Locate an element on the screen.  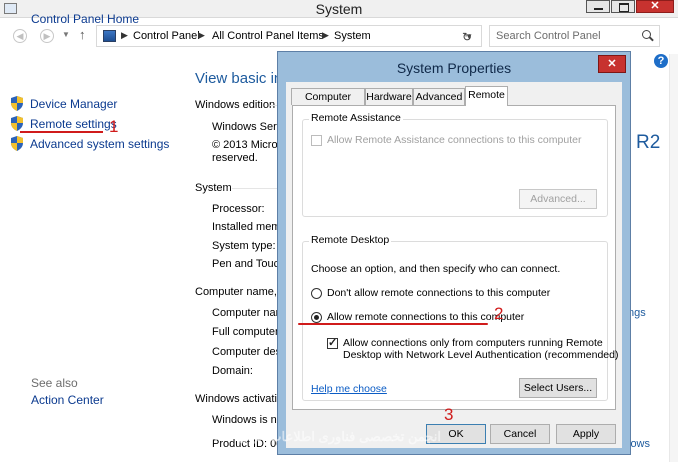
vertical-scrollbar is located at coordinates (673, 258).